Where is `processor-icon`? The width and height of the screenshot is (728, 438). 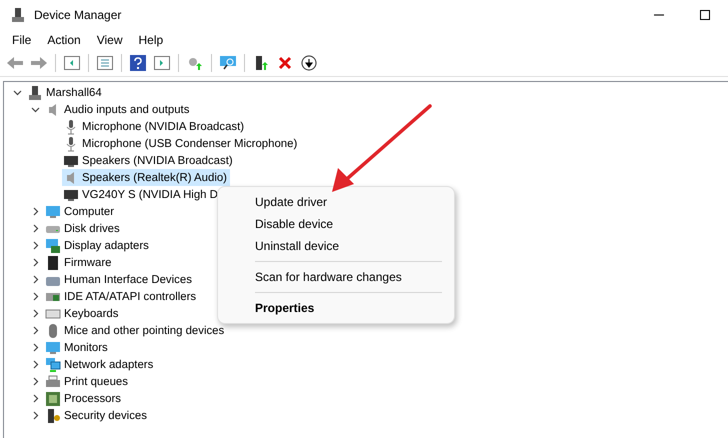
processor-icon is located at coordinates (53, 399).